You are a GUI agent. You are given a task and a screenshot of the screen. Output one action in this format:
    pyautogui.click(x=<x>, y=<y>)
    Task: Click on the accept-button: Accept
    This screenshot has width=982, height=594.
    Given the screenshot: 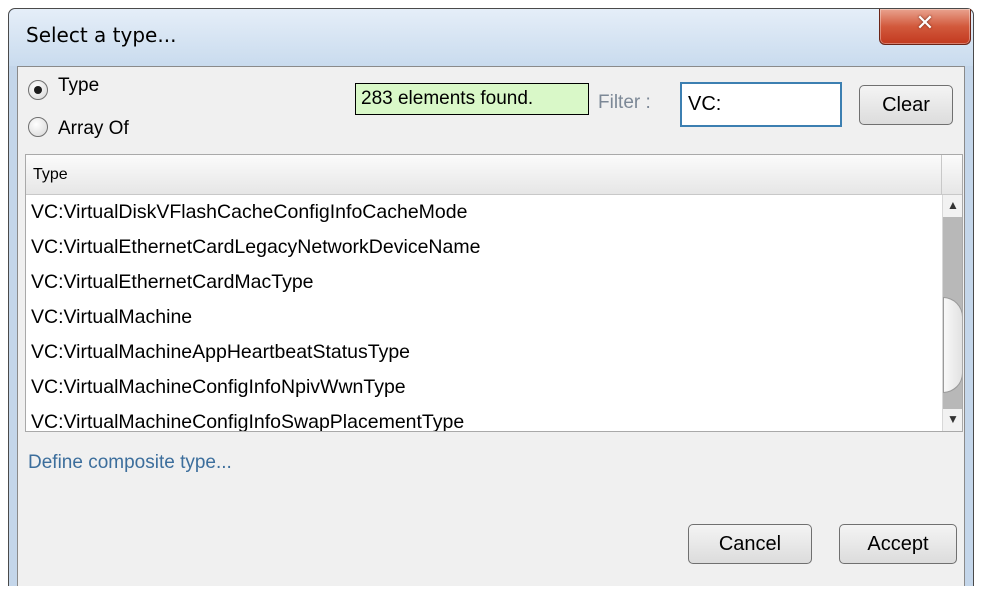 What is the action you would take?
    pyautogui.click(x=898, y=544)
    